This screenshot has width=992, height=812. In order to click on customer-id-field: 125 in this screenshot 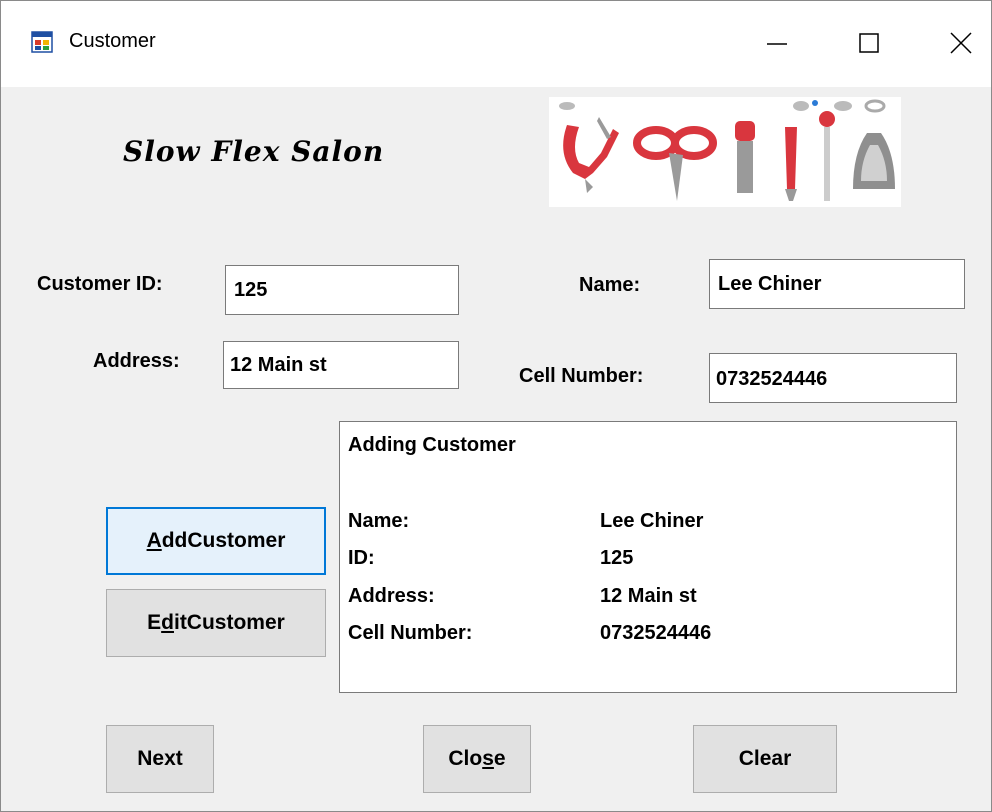, I will do `click(342, 290)`.